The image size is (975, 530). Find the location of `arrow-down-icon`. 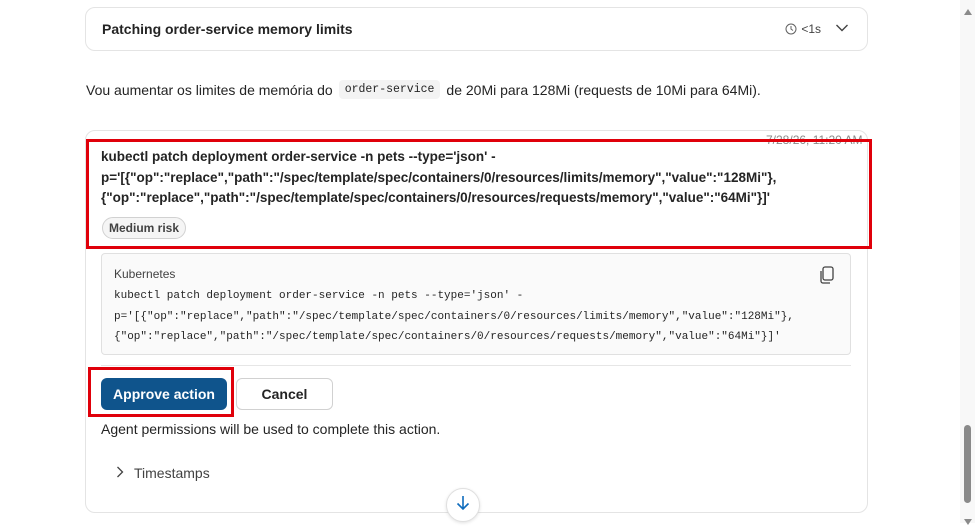

arrow-down-icon is located at coordinates (463, 505).